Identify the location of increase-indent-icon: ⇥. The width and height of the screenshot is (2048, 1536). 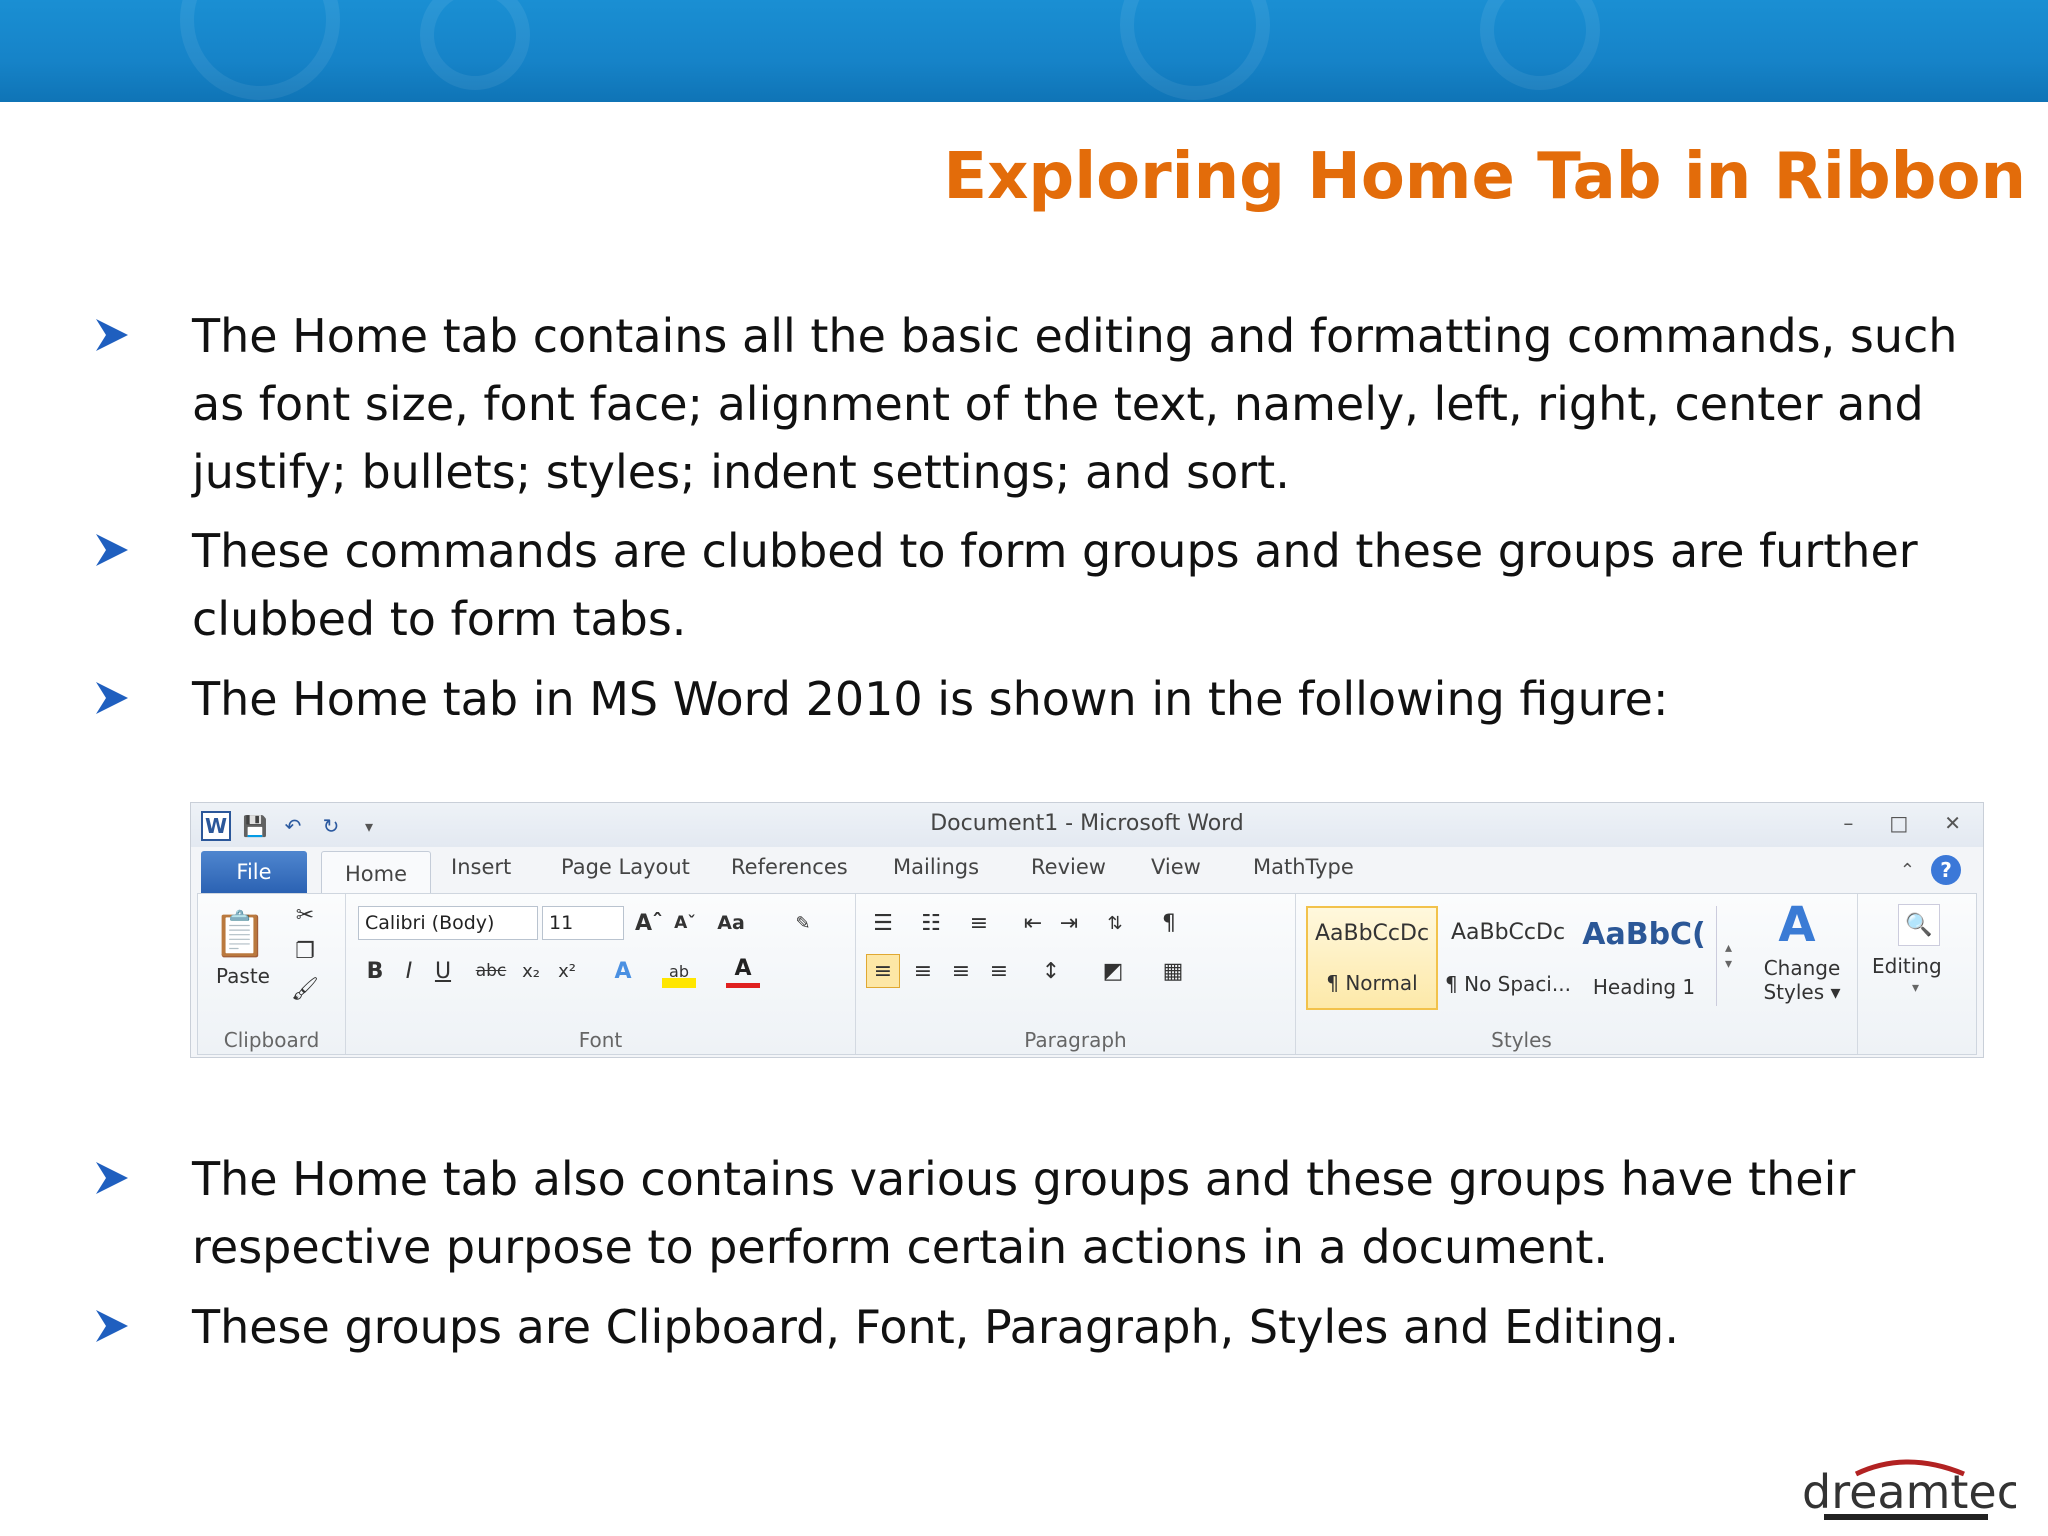
(1069, 923).